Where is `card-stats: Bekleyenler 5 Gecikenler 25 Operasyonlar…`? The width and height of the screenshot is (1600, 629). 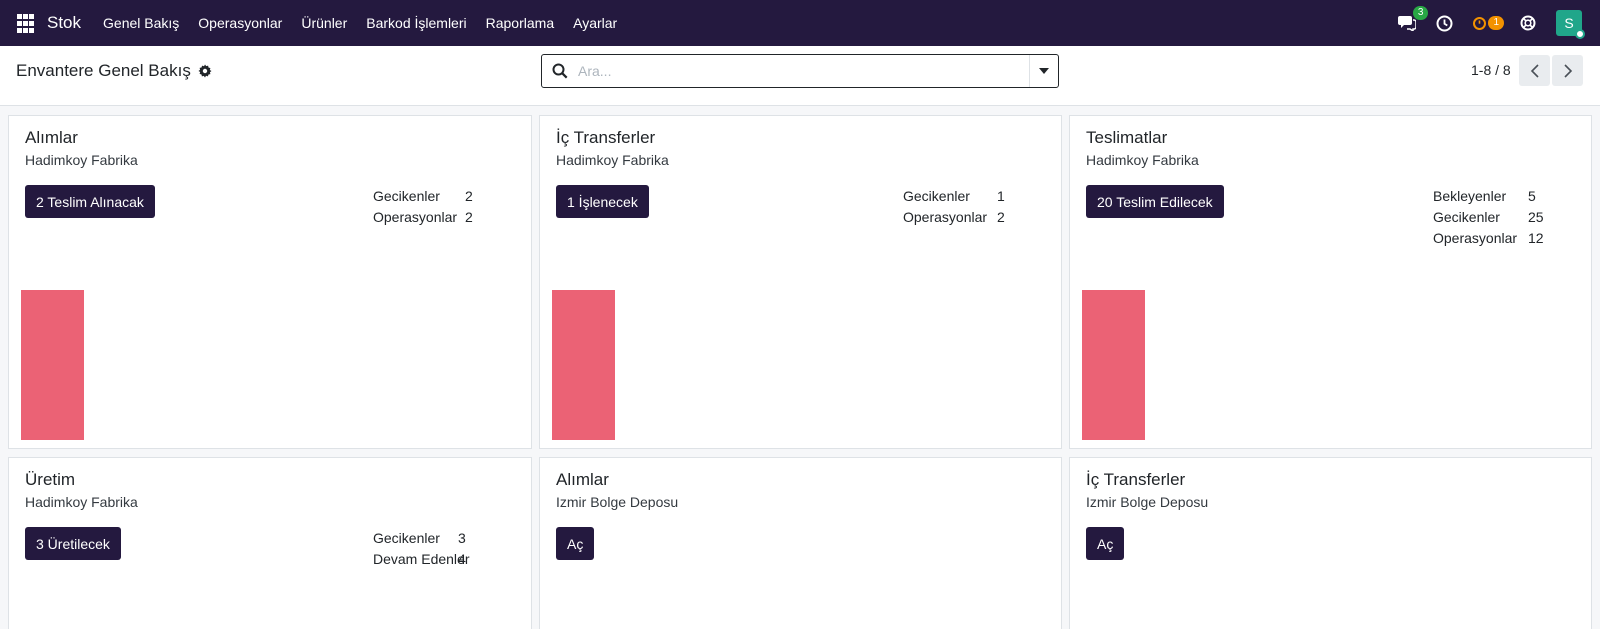 card-stats: Bekleyenler 5 Gecikenler 25 Operasyonlar… is located at coordinates (1503, 219).